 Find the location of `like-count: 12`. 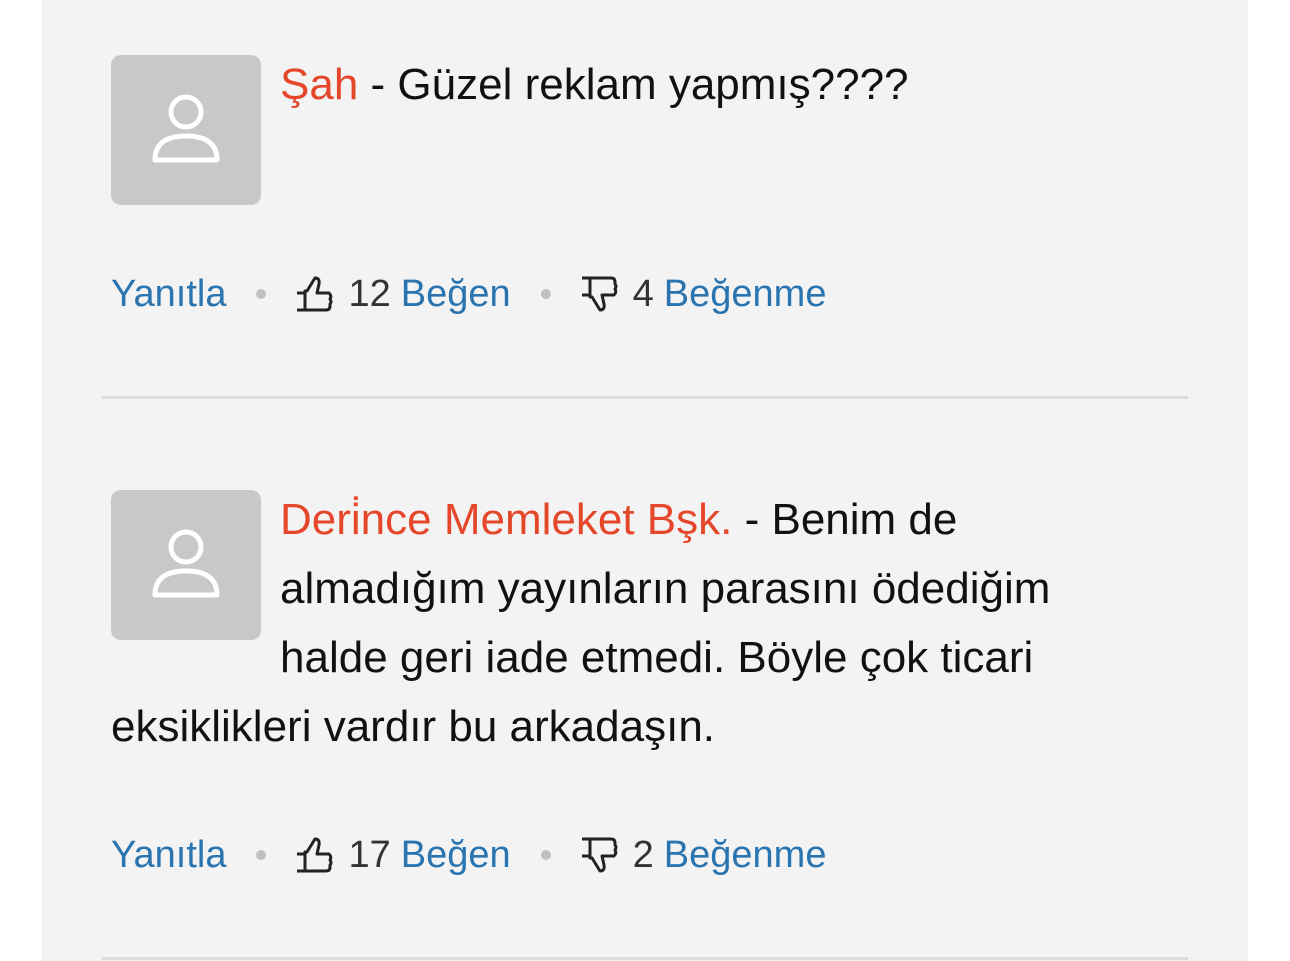

like-count: 12 is located at coordinates (369, 293).